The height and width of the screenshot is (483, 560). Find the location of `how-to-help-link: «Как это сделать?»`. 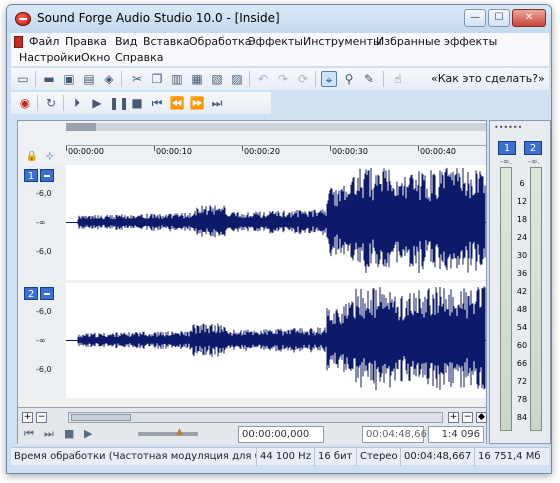

how-to-help-link: «Как это сделать?» is located at coordinates (488, 78).